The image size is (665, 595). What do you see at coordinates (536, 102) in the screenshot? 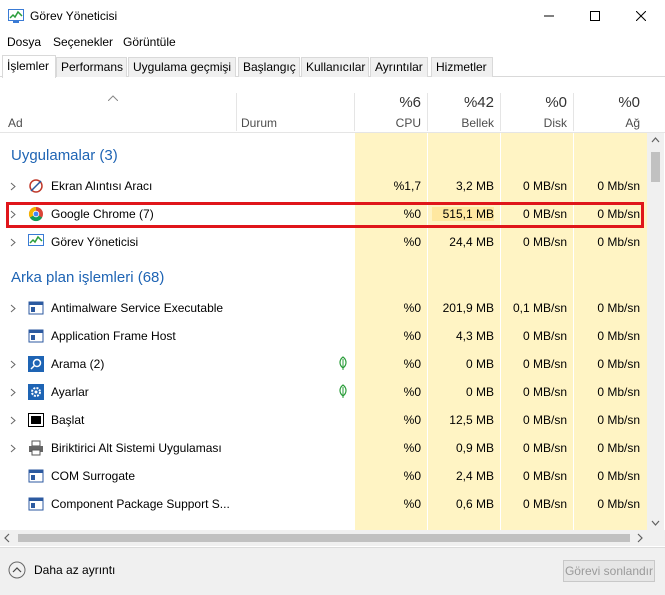
I see `disk-total: %0` at bounding box center [536, 102].